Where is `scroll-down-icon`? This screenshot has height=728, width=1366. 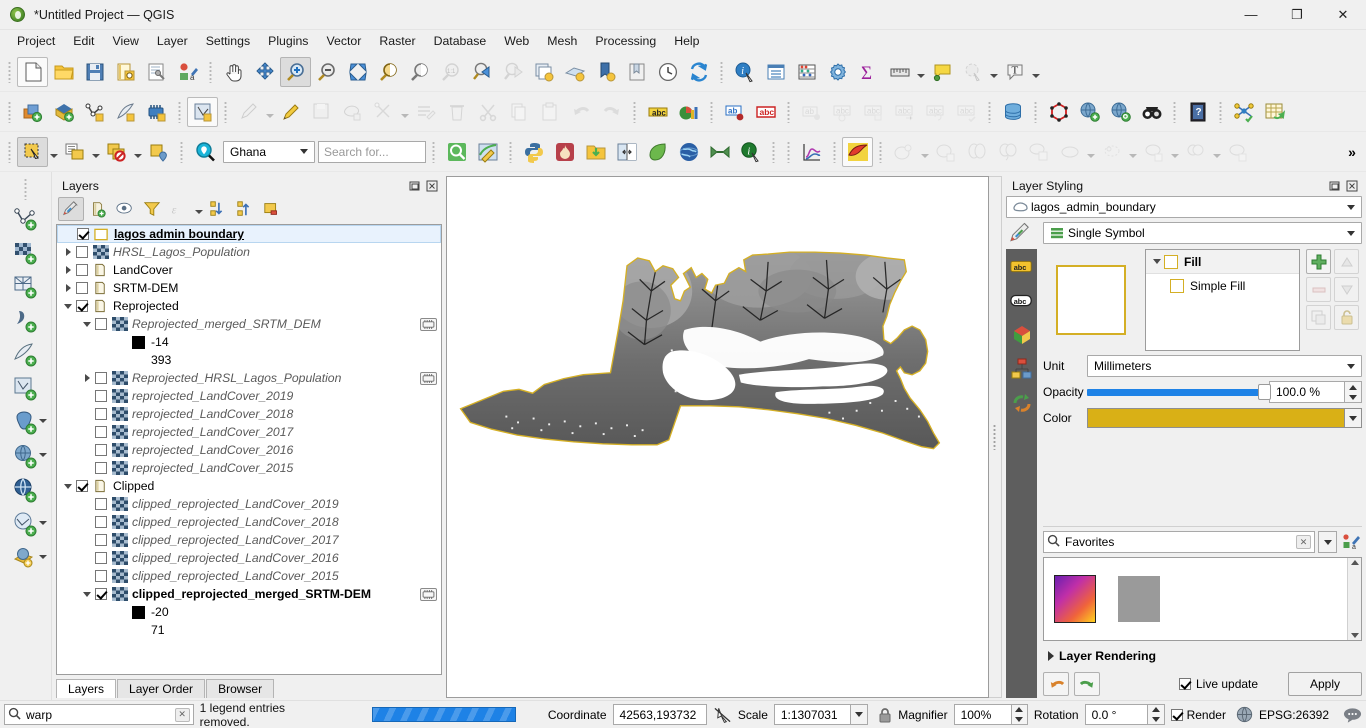 scroll-down-icon is located at coordinates (1354, 635).